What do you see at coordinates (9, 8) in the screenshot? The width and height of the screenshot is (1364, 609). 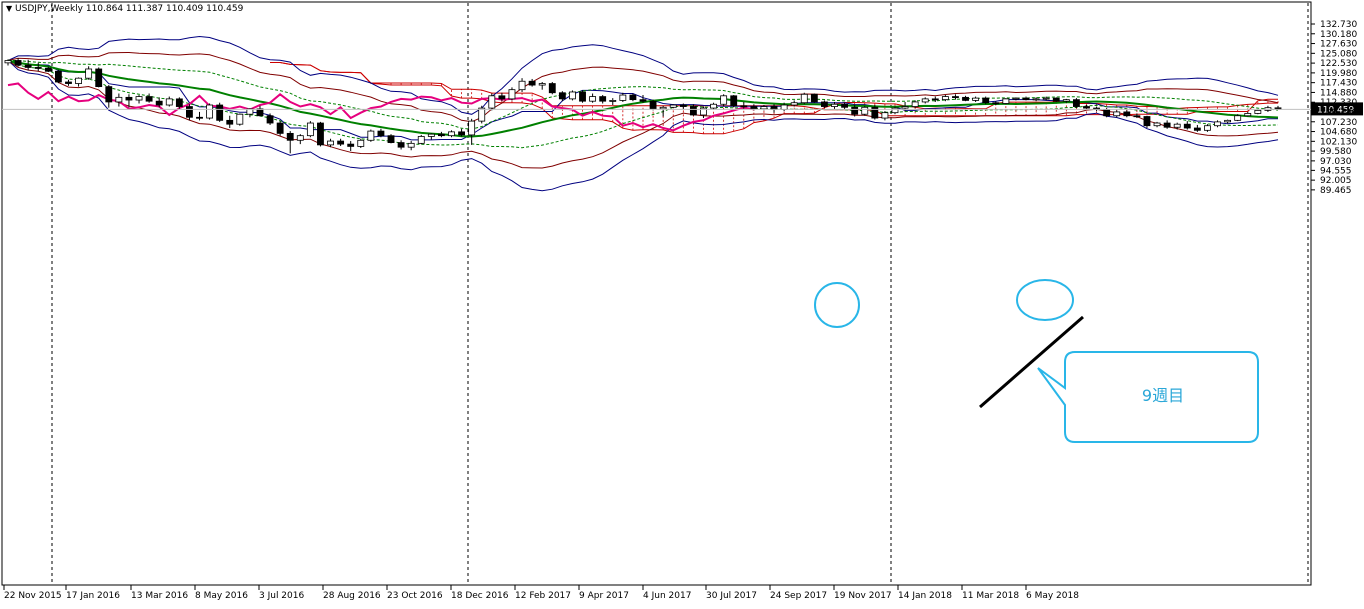 I see `triangle-down-icon: ▼` at bounding box center [9, 8].